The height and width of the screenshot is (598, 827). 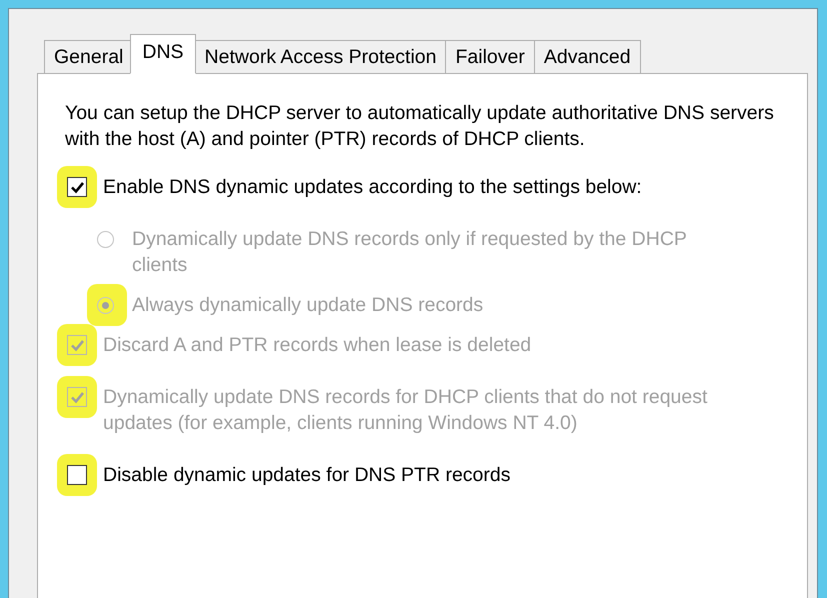 What do you see at coordinates (405, 410) in the screenshot?
I see `option-label: Dynamically update DNS records for DHCP clients that do not request updates (for example, clients running Windows NT 4.0)` at bounding box center [405, 410].